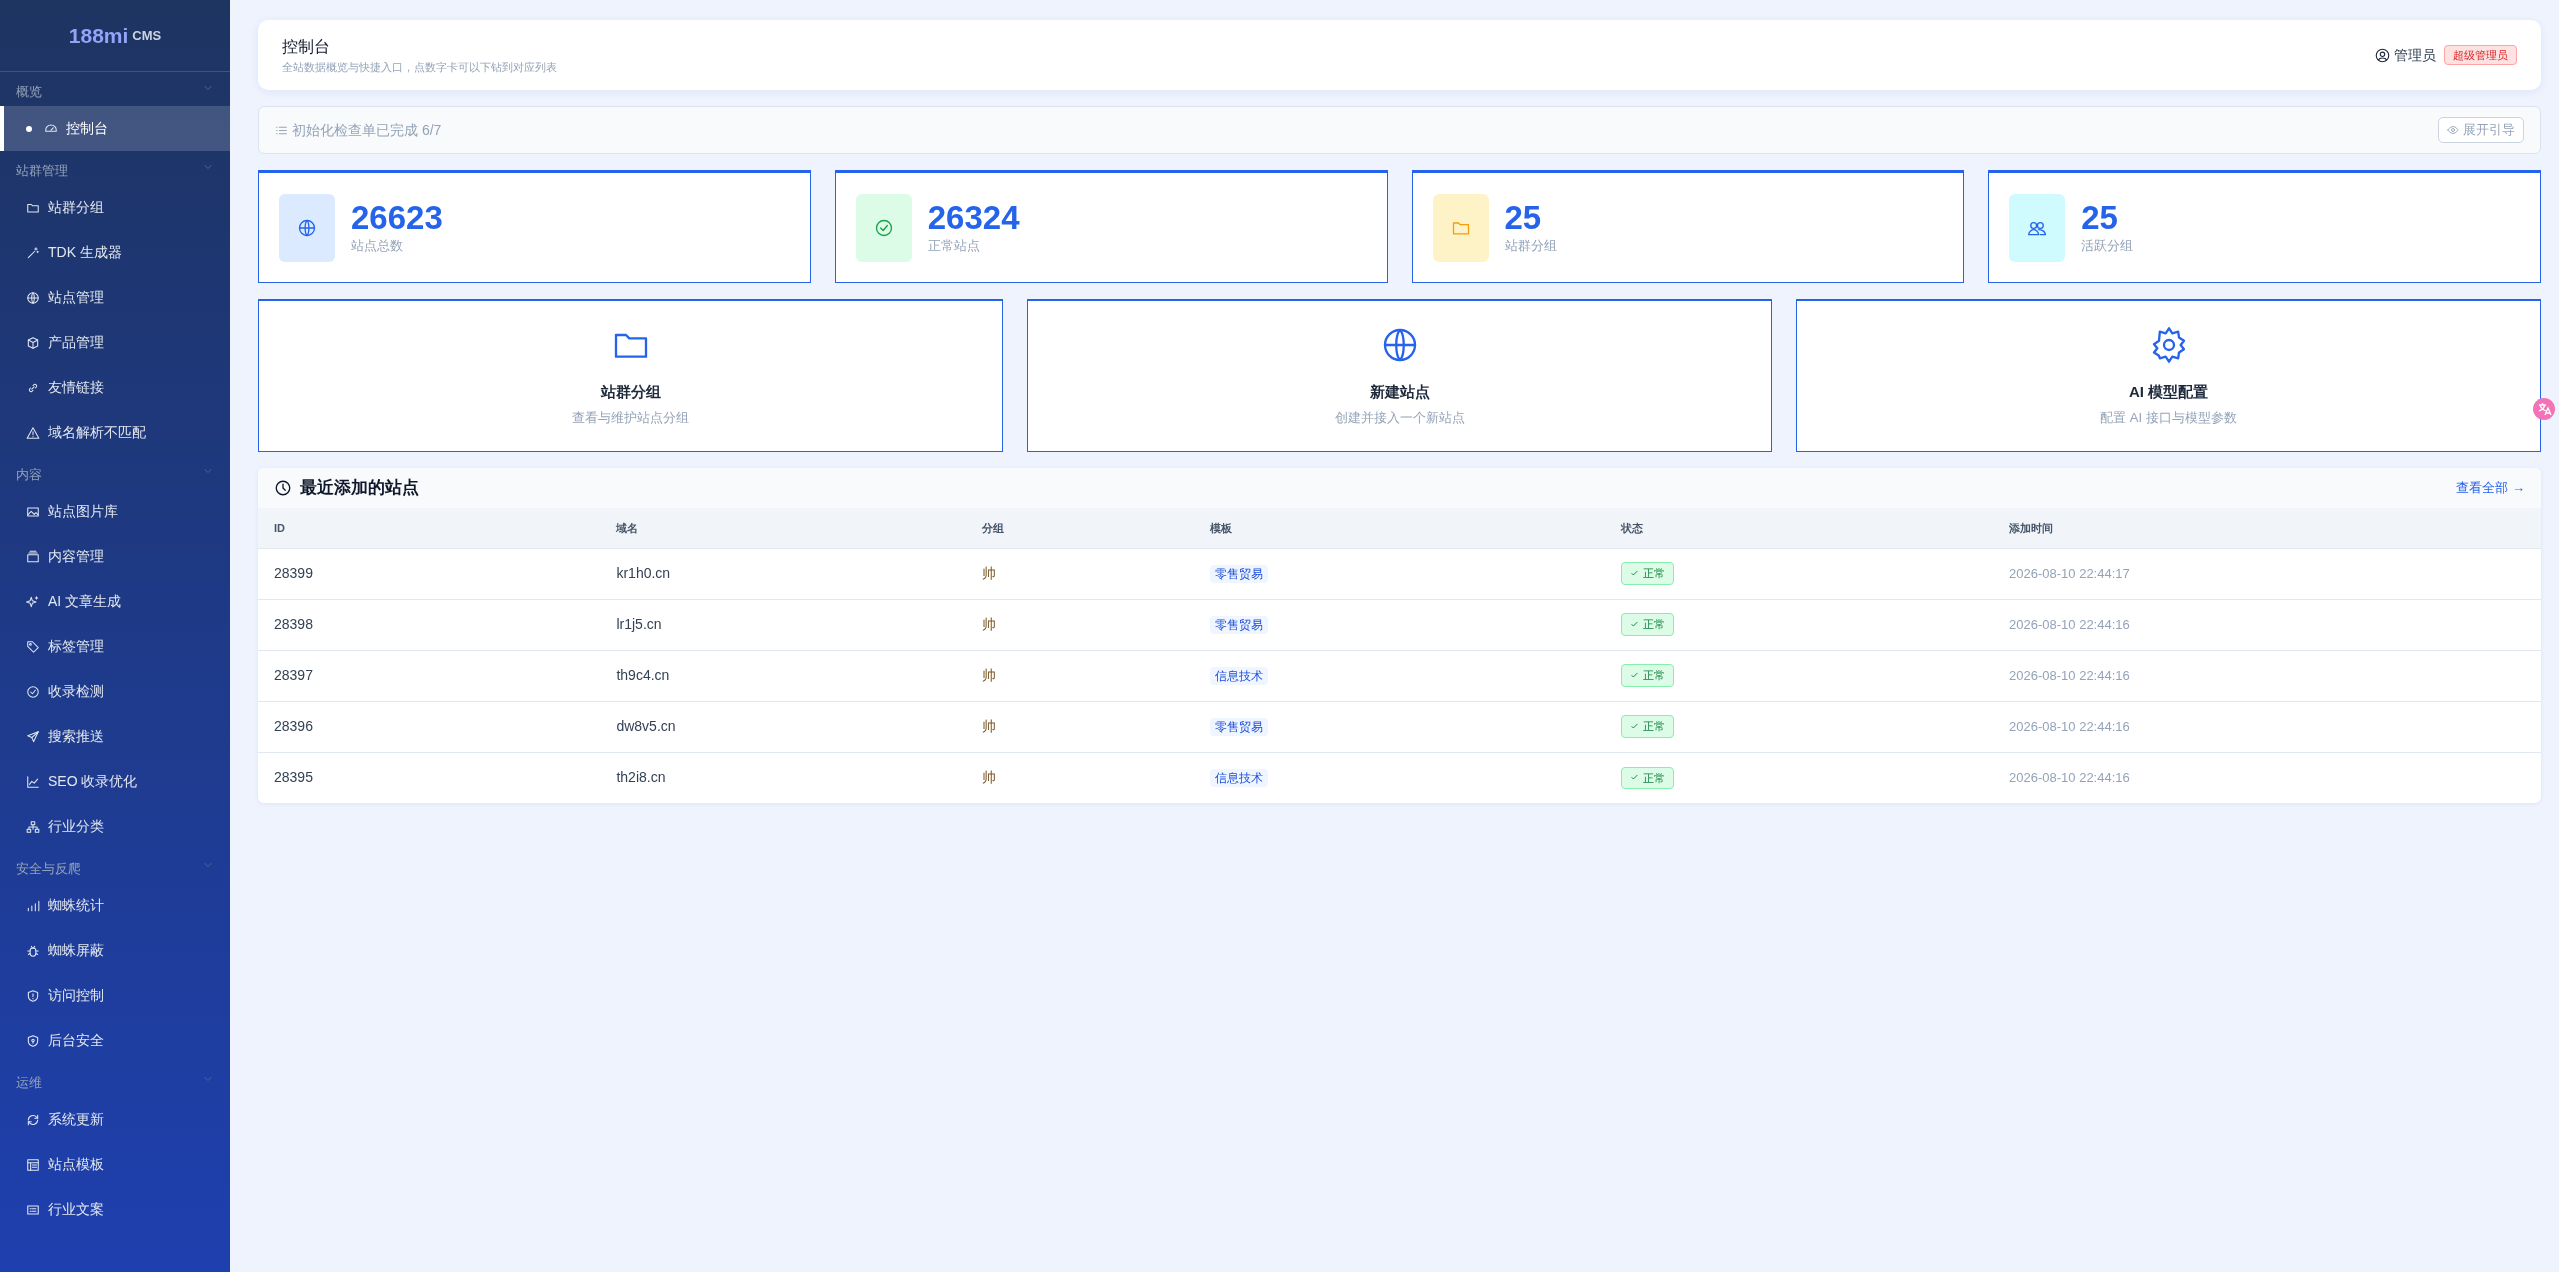 The width and height of the screenshot is (2559, 1272). I want to click on section-title: 概览, so click(29, 92).